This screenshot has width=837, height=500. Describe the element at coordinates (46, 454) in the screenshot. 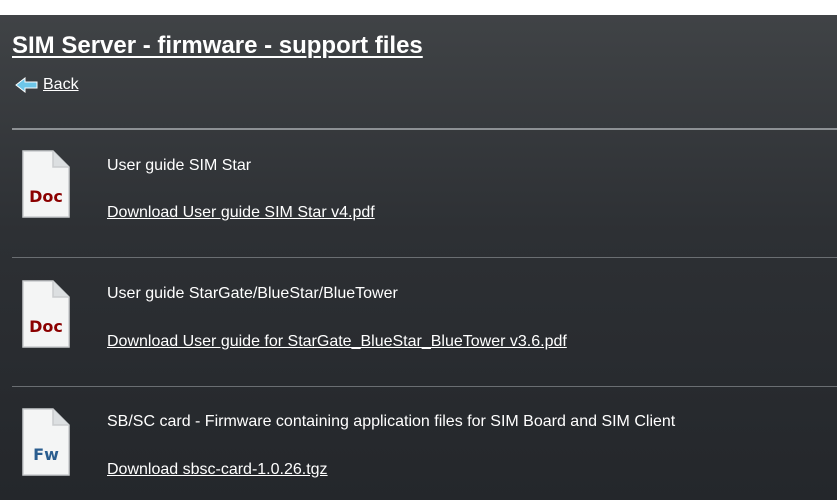

I see `svg-text: Fw` at that location.